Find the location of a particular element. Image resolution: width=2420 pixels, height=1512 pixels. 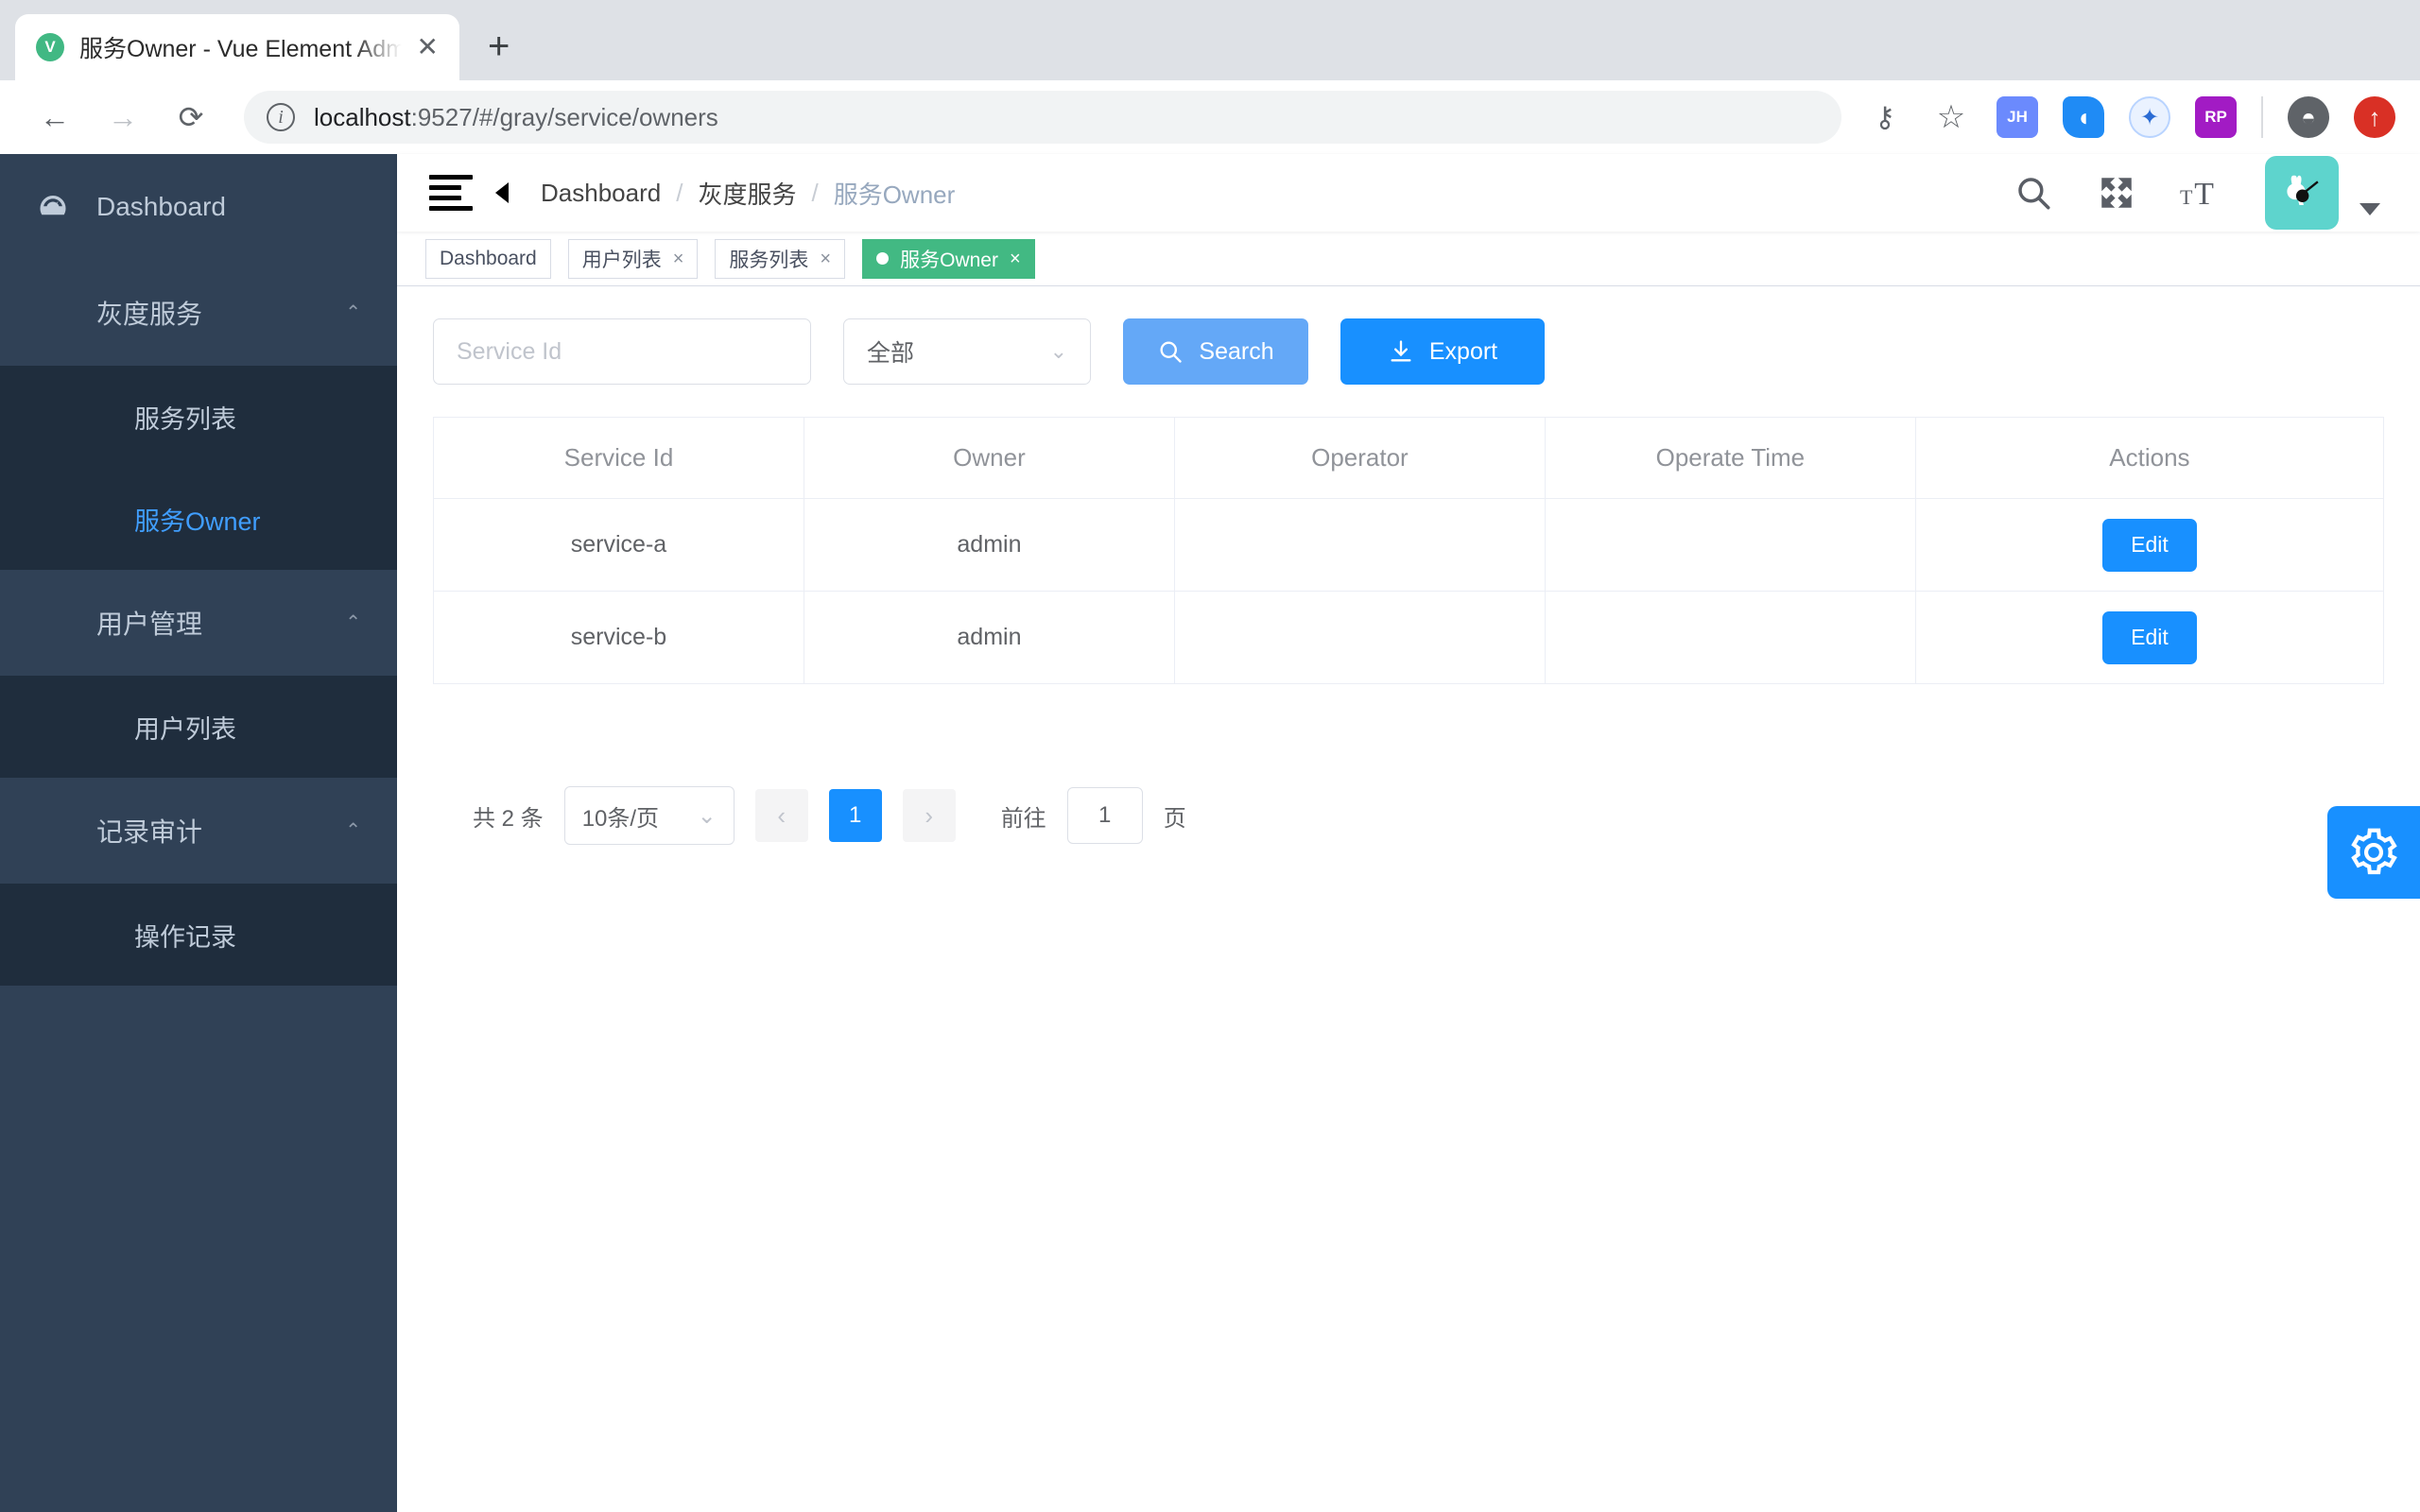

new-tab-button: + is located at coordinates (499, 46).